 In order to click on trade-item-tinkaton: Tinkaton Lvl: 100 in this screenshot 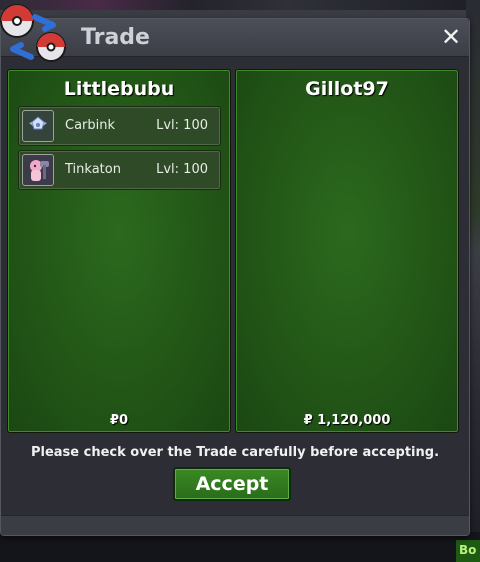, I will do `click(119, 170)`.